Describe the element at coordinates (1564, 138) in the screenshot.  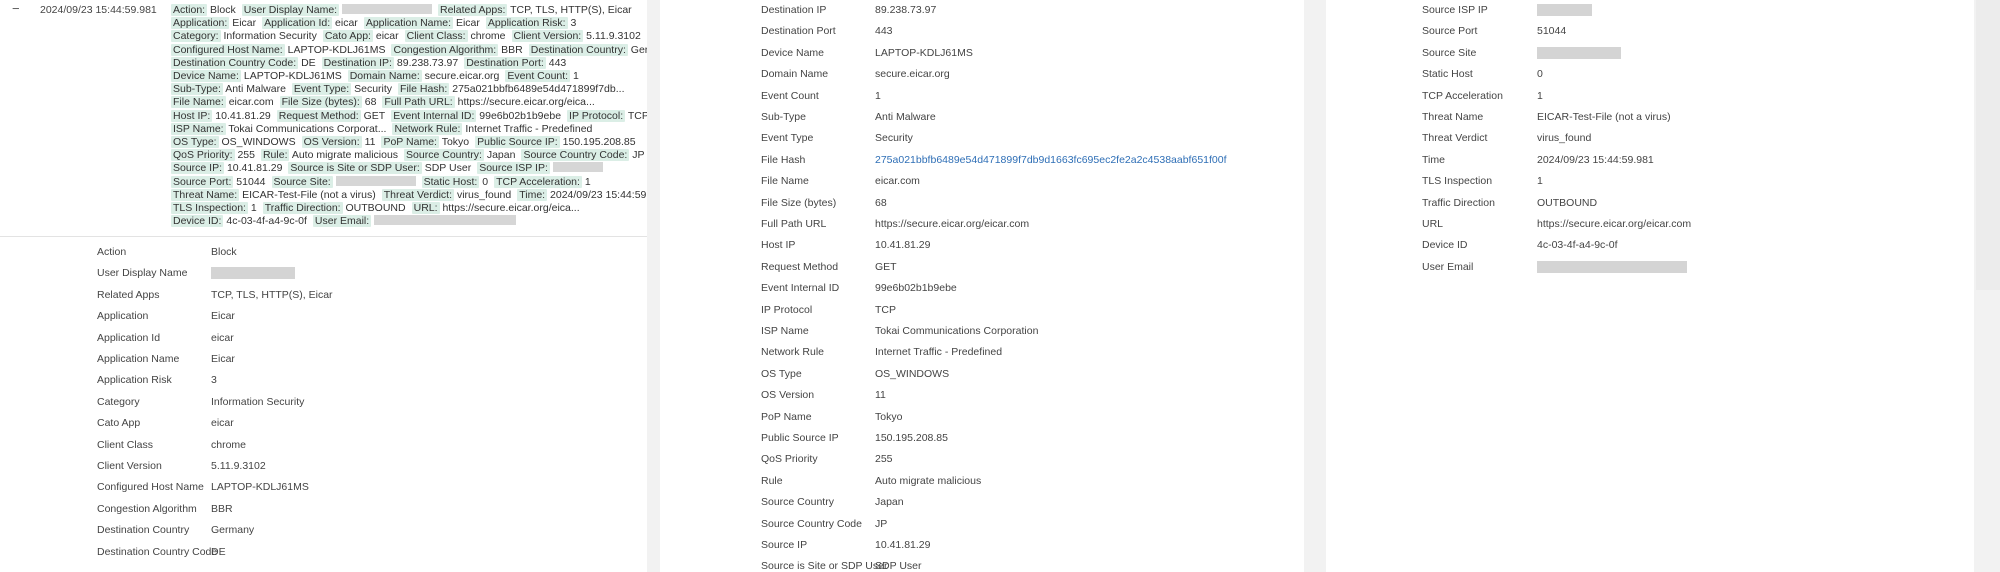
I see `detail-value: virus_found` at that location.